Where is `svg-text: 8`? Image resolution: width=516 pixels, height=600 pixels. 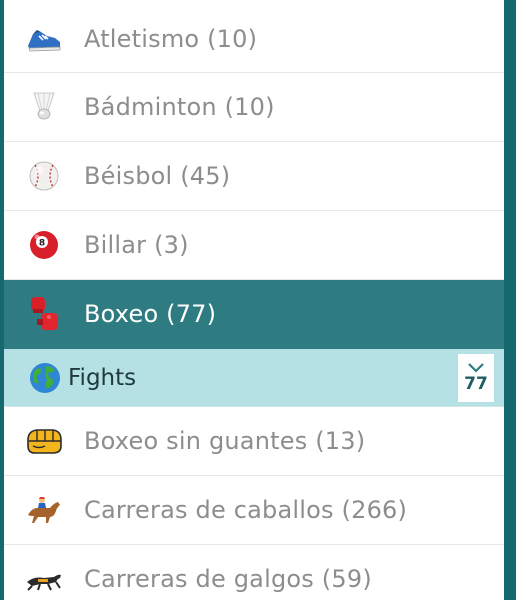
svg-text: 8 is located at coordinates (42, 244).